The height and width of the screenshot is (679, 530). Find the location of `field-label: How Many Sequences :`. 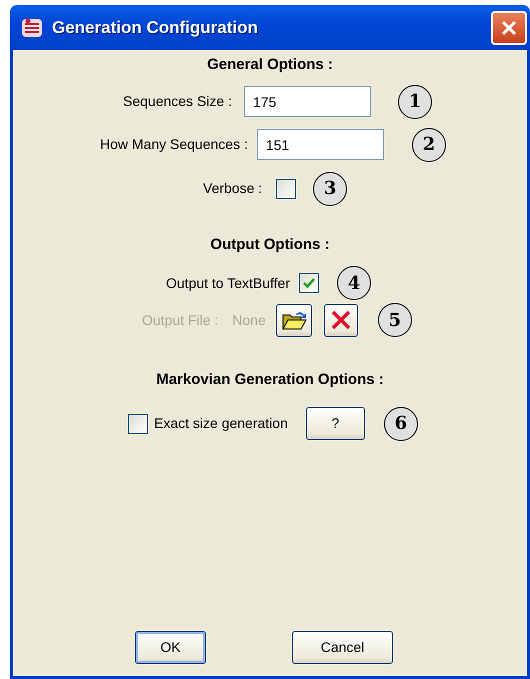

field-label: How Many Sequences : is located at coordinates (174, 144).